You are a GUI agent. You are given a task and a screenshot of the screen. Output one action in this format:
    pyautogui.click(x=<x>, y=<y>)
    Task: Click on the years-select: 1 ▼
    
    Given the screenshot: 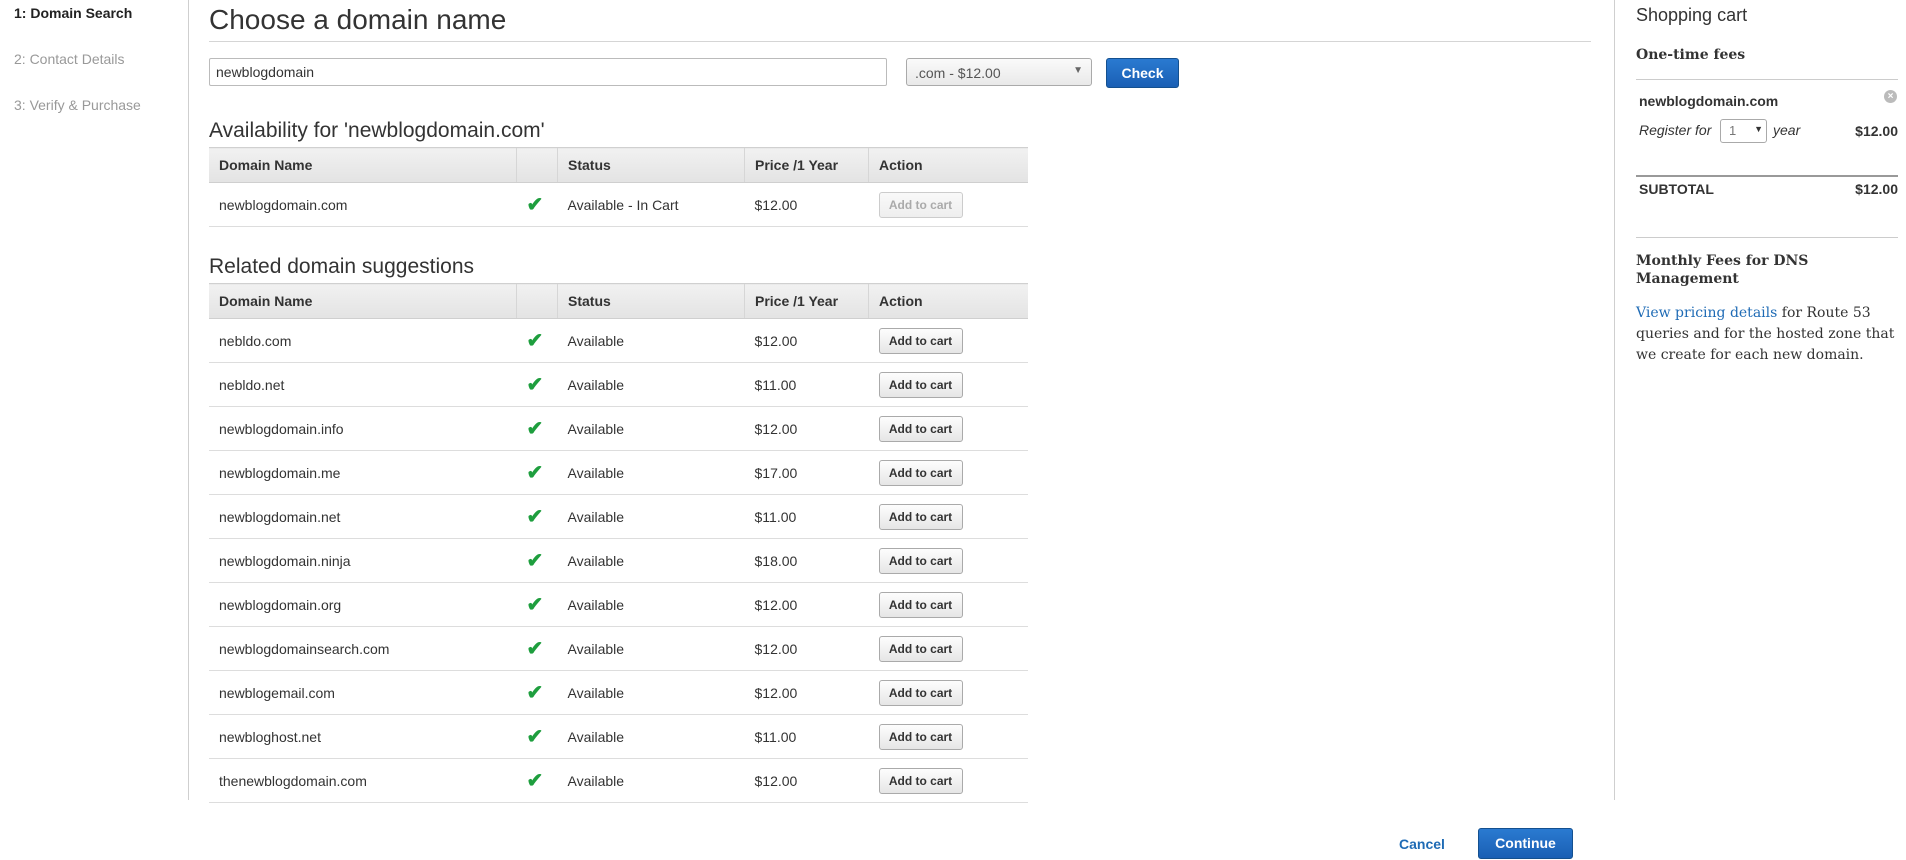 What is the action you would take?
    pyautogui.click(x=1743, y=131)
    